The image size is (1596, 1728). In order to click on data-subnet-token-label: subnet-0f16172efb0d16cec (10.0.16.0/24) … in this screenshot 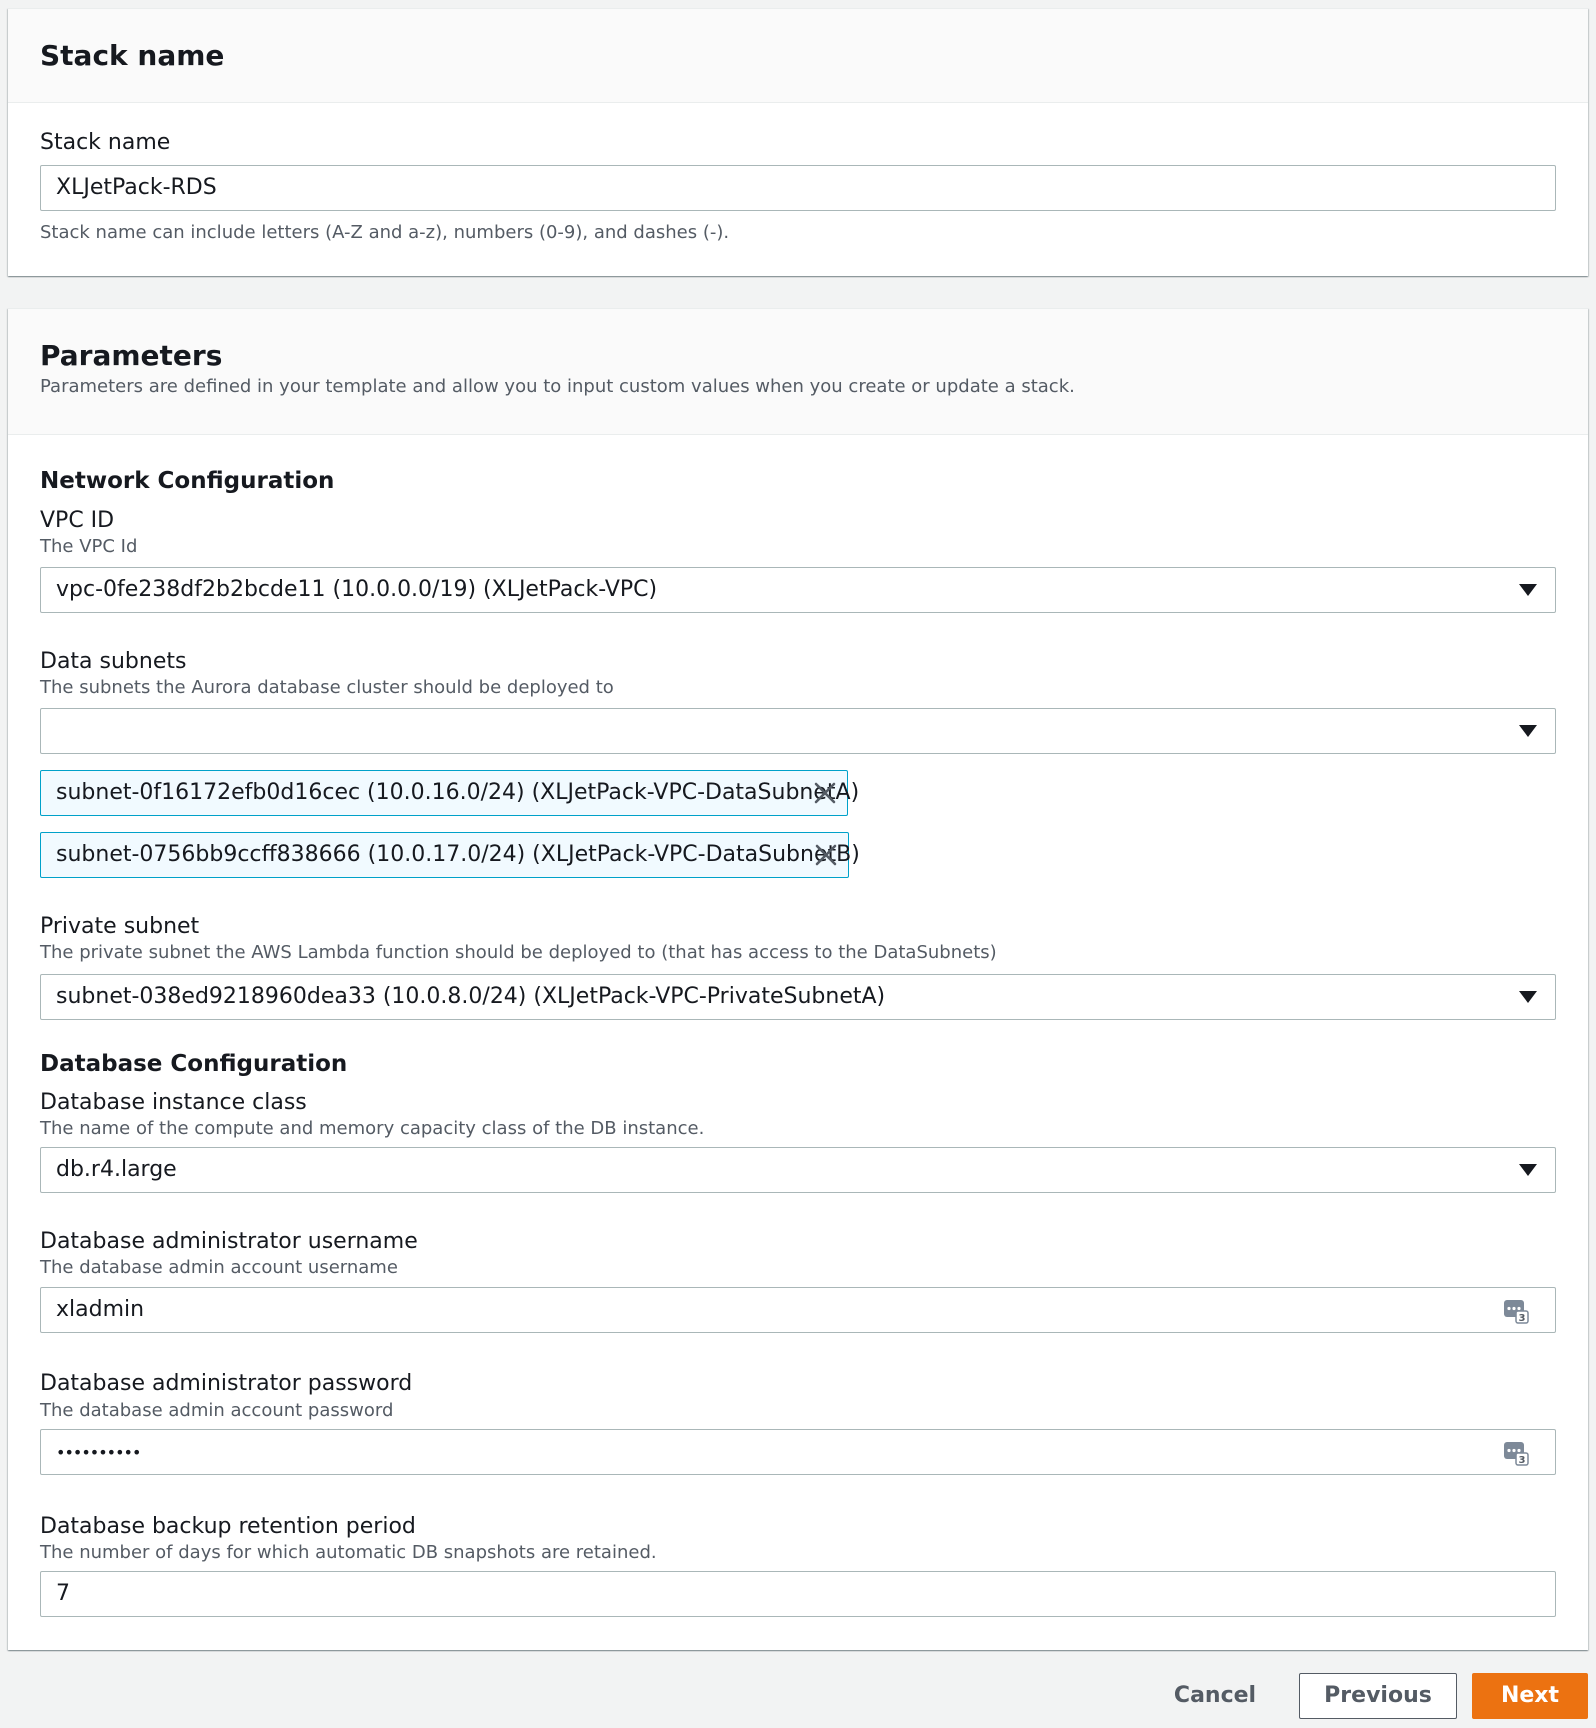, I will do `click(458, 792)`.